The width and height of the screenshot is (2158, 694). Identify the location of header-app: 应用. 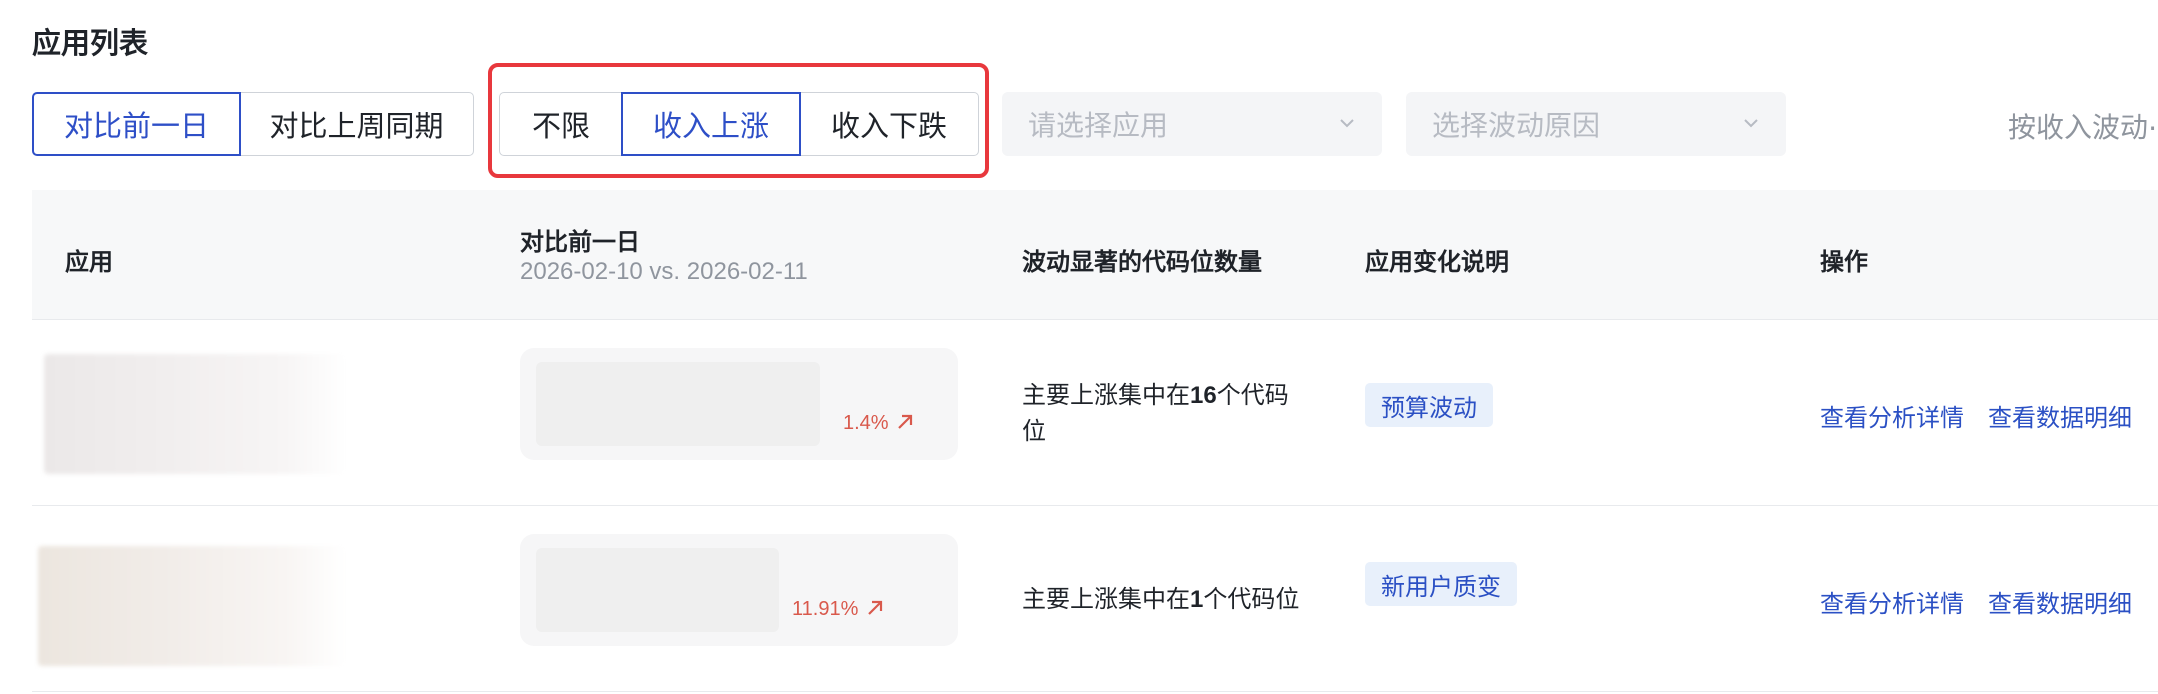
(89, 262).